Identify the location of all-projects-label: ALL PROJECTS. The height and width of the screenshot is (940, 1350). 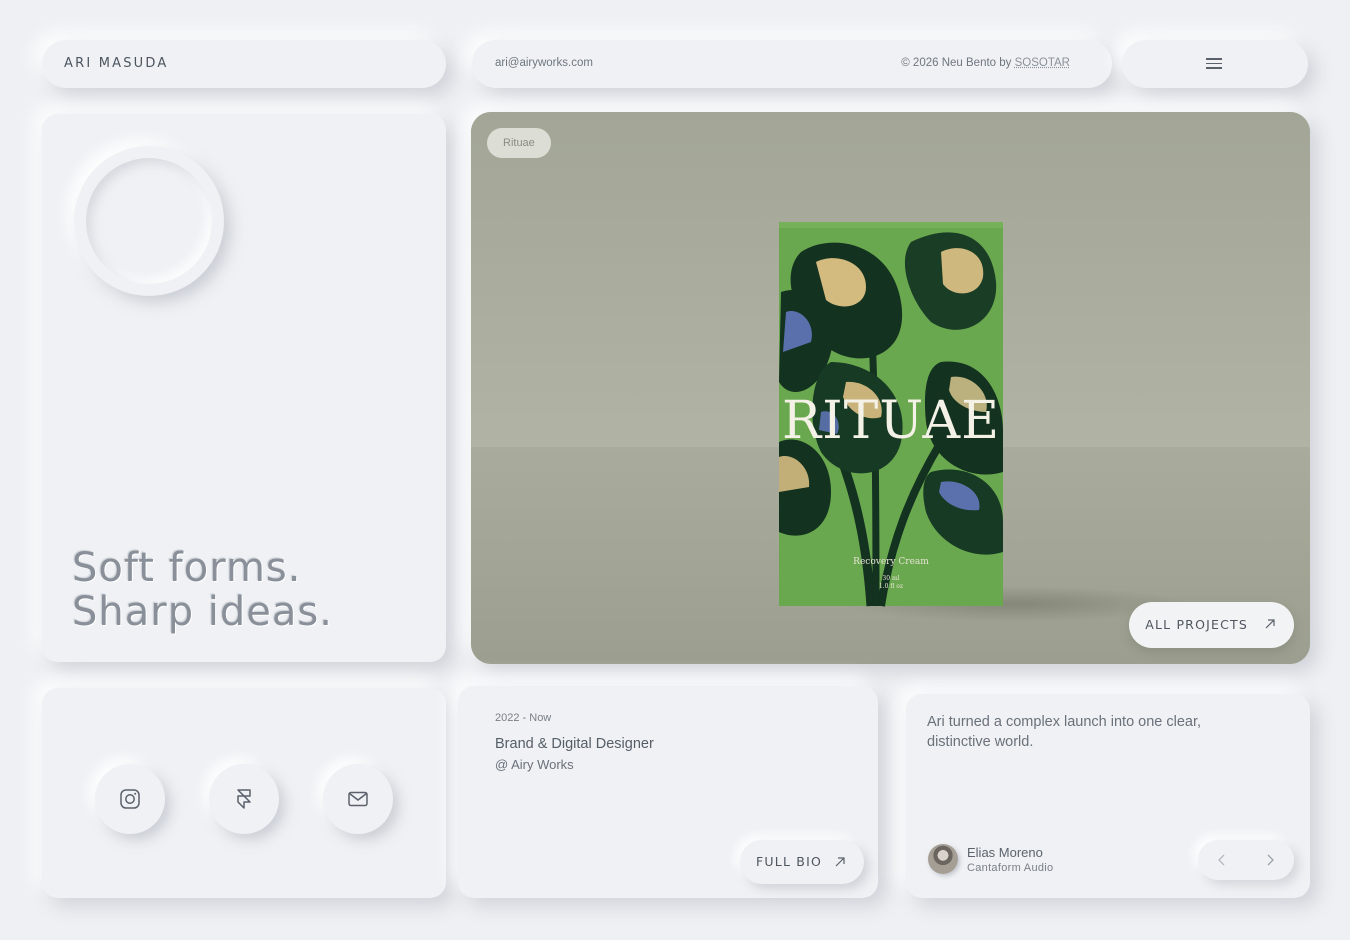
(1196, 624).